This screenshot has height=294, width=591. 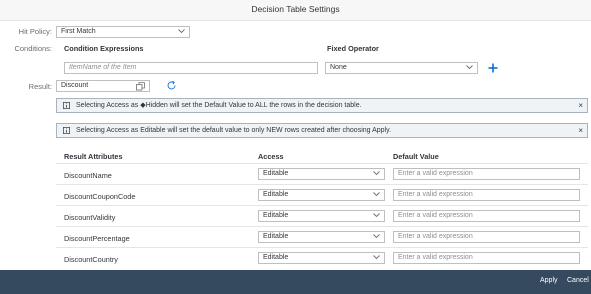 What do you see at coordinates (33, 48) in the screenshot?
I see `conditions-label: Conditions:` at bounding box center [33, 48].